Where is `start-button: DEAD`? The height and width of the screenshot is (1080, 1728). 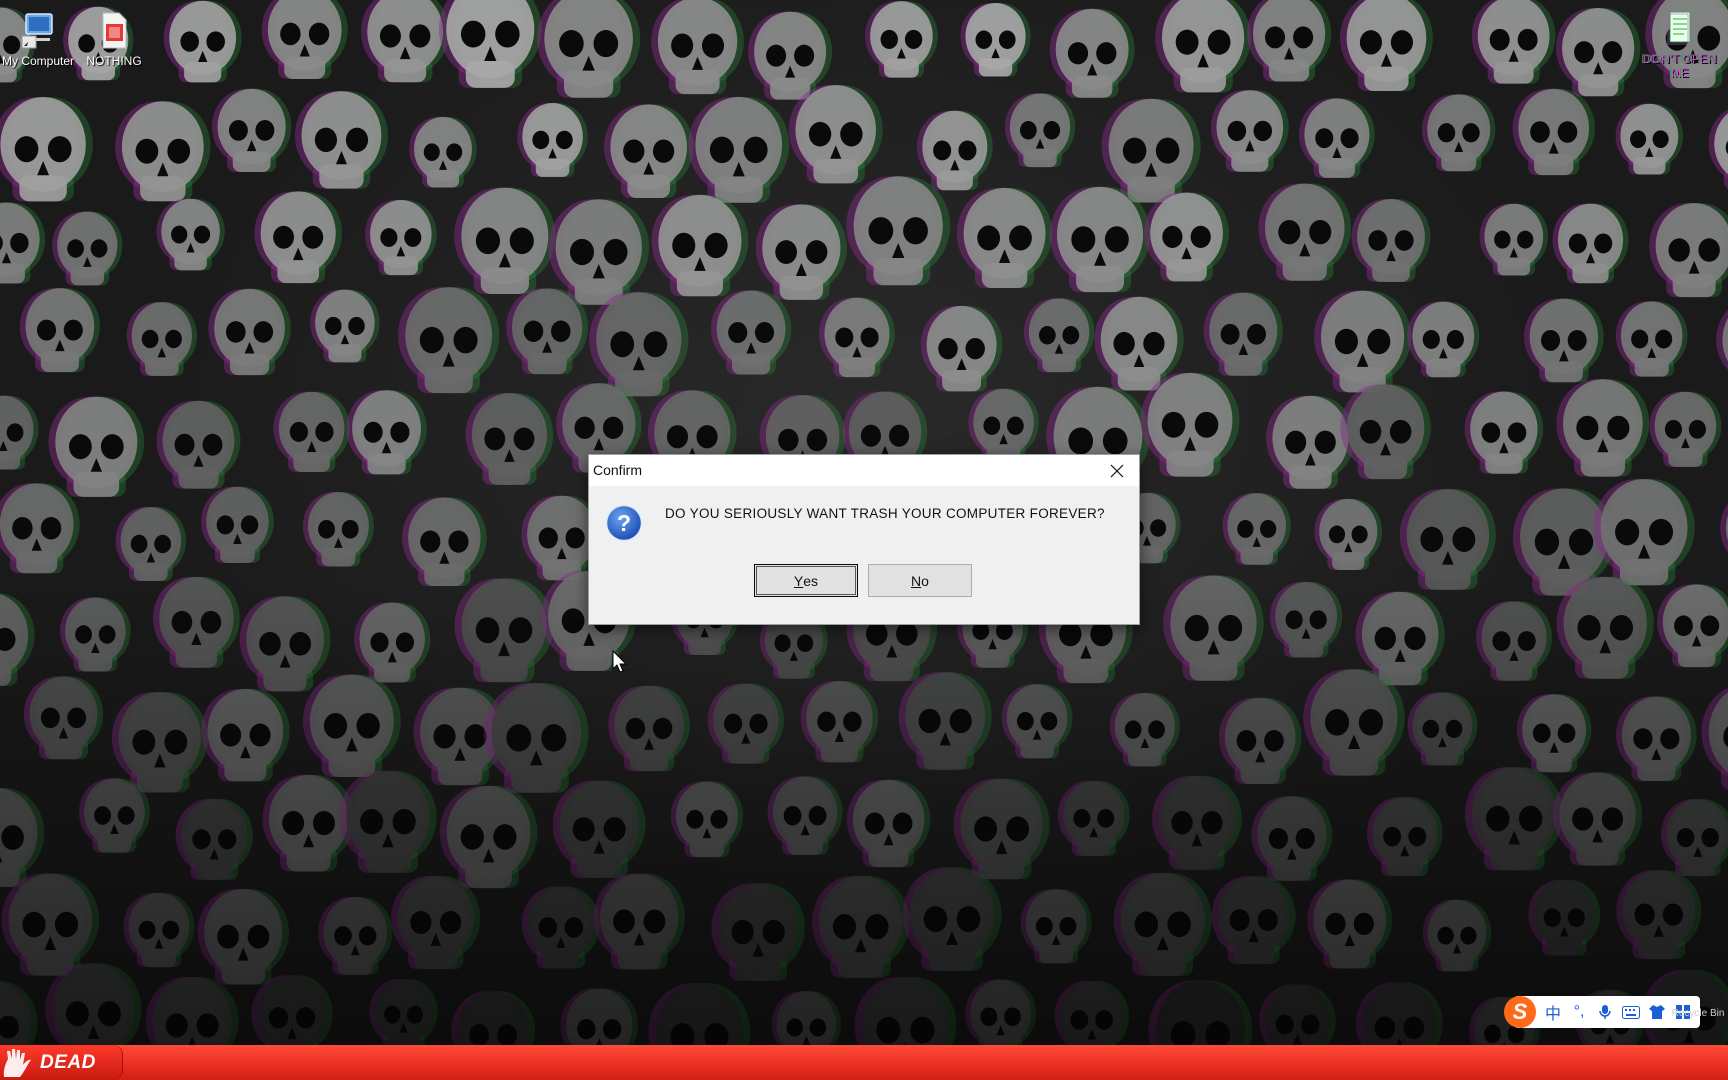 start-button: DEAD is located at coordinates (61, 1062).